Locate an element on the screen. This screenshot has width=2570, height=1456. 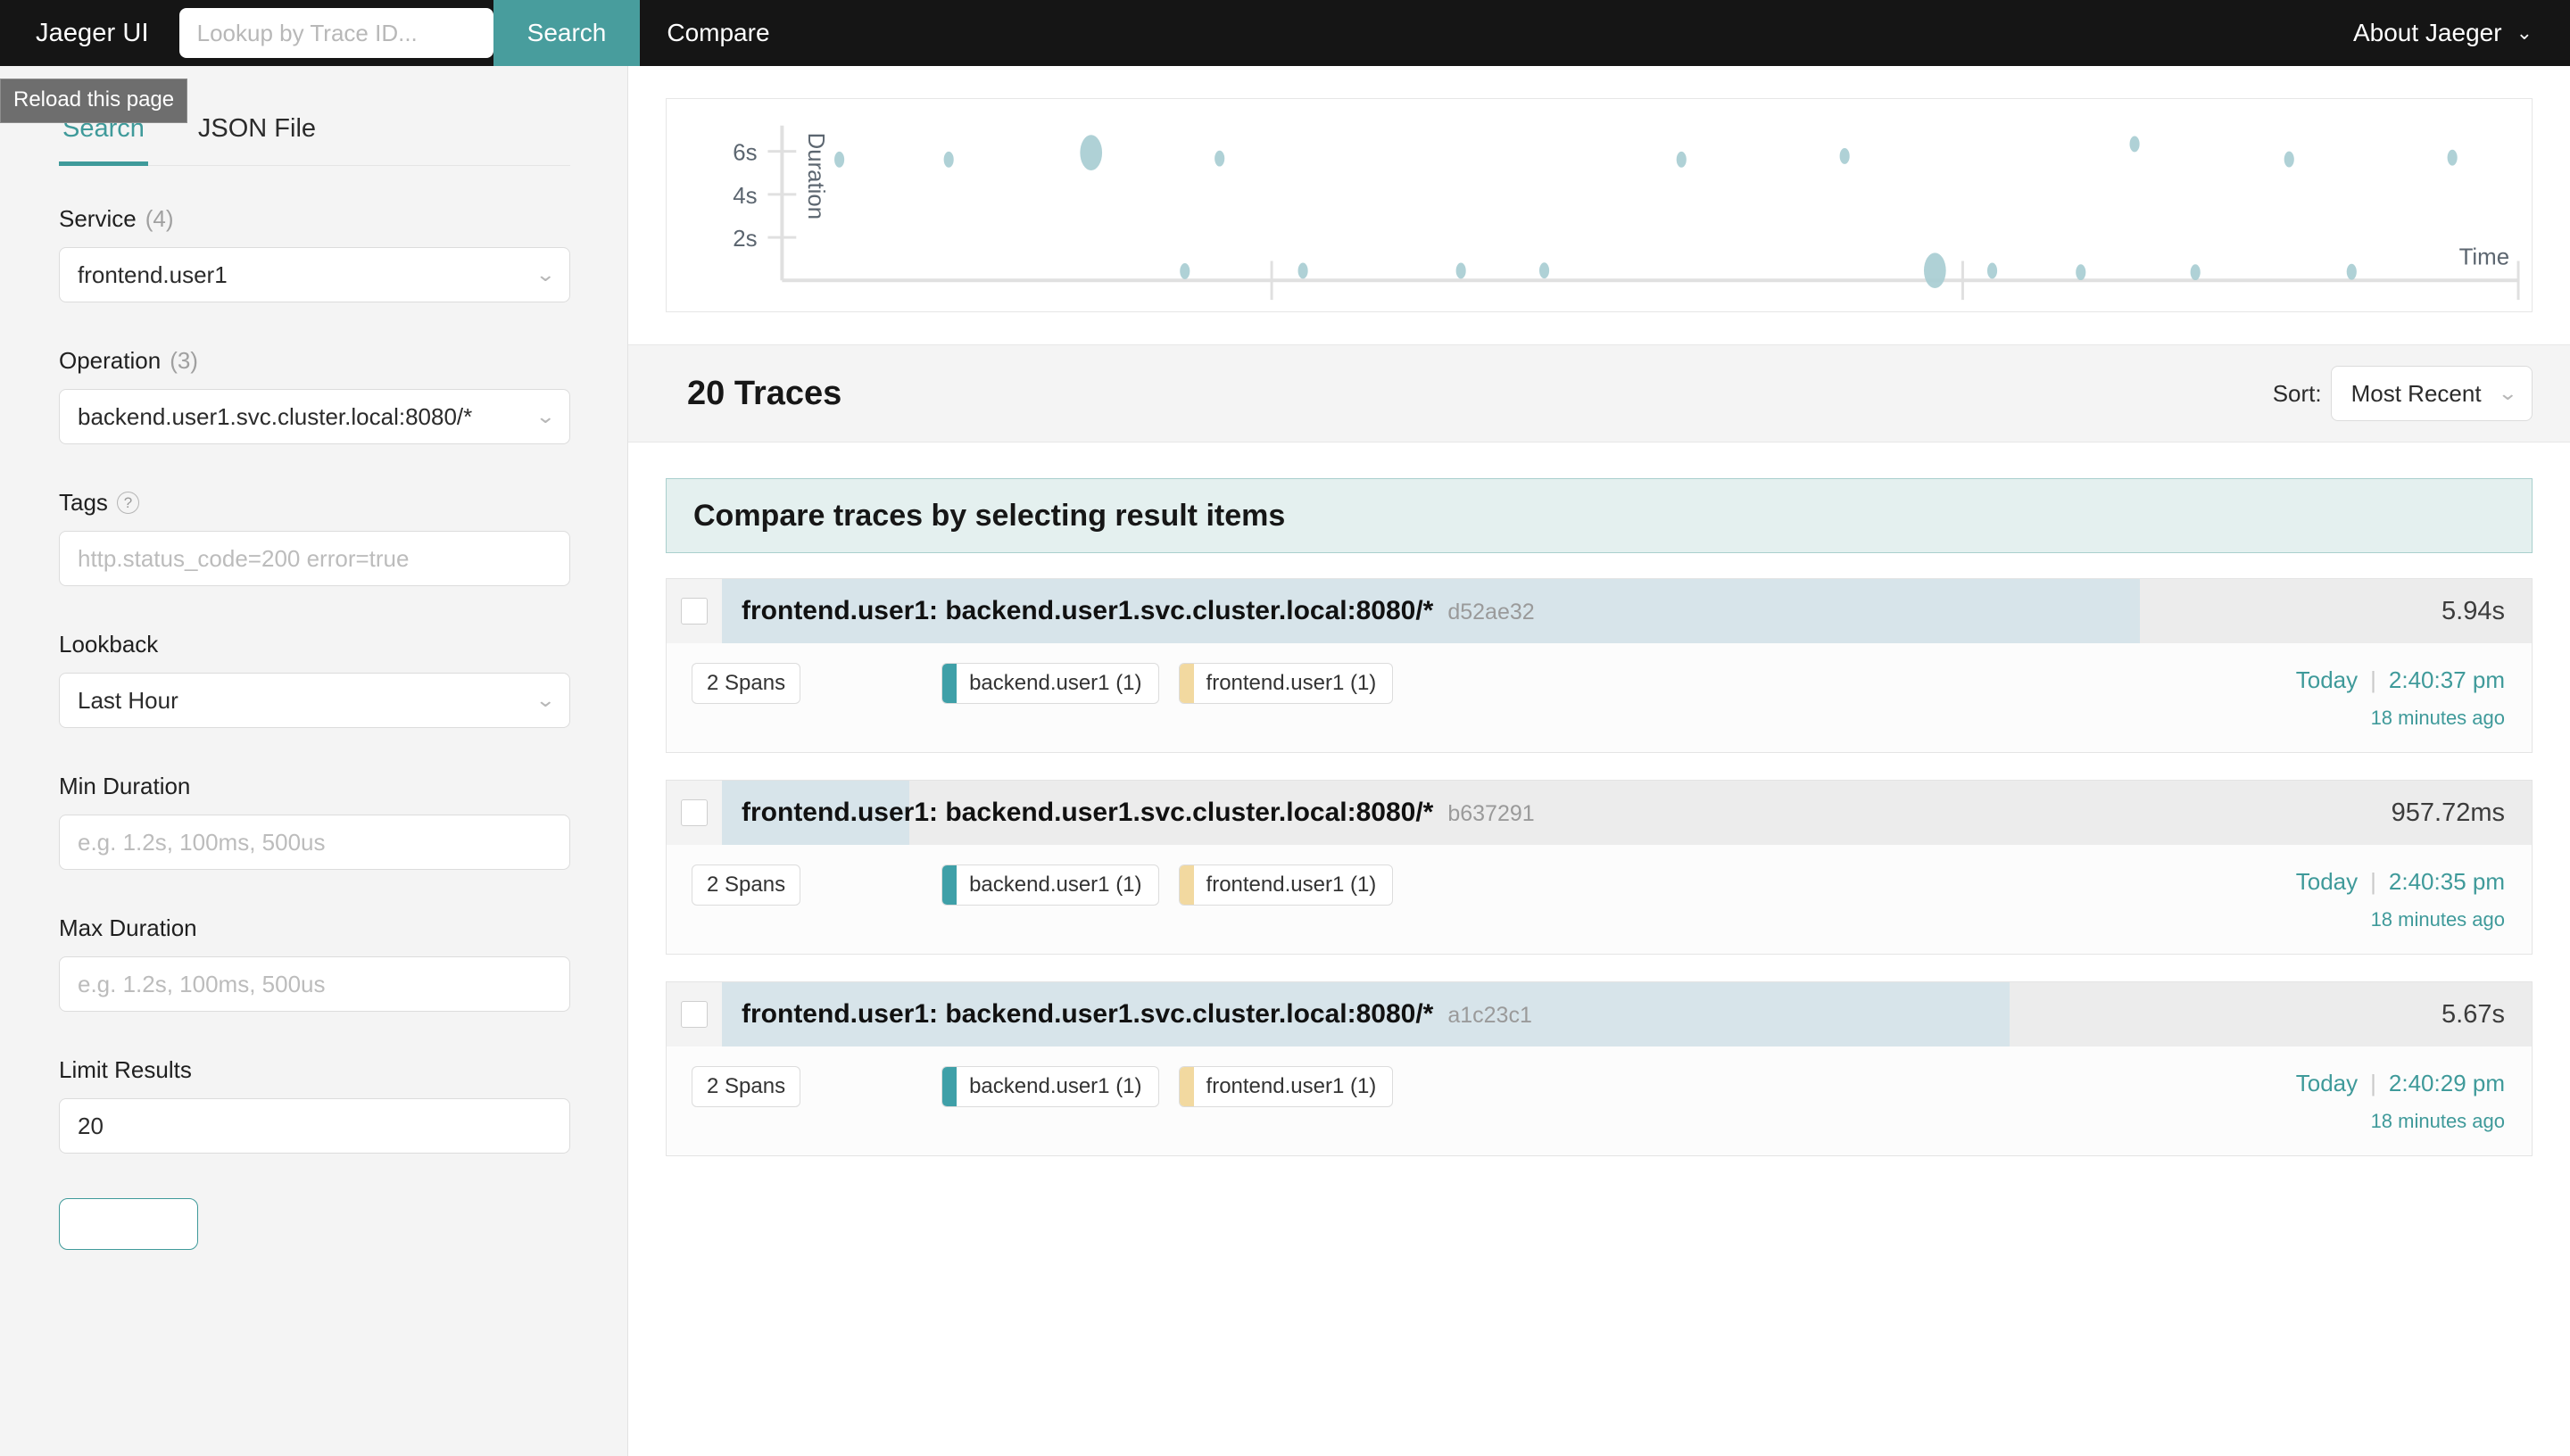
trace-duration: 5.94s is located at coordinates (2473, 610).